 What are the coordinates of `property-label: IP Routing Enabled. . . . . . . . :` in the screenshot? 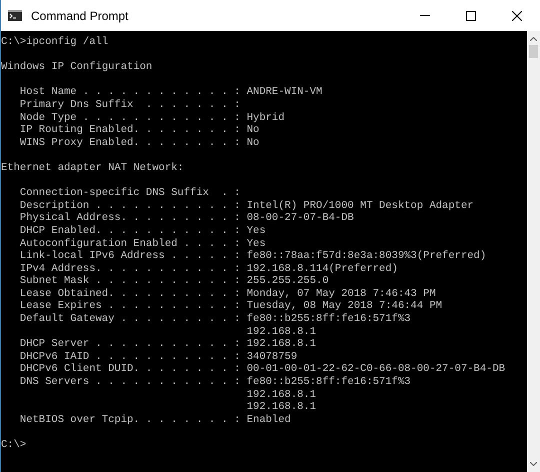 It's located at (130, 130).